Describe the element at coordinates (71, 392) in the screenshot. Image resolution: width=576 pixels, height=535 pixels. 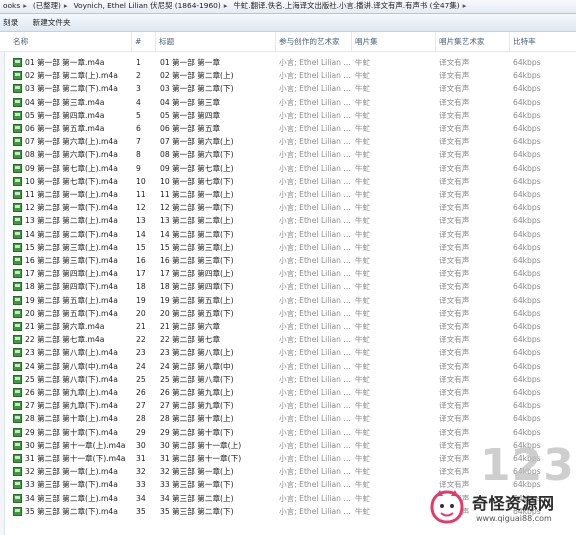
I see `file-name: 26 第二部 第九章(上).m4a` at that location.